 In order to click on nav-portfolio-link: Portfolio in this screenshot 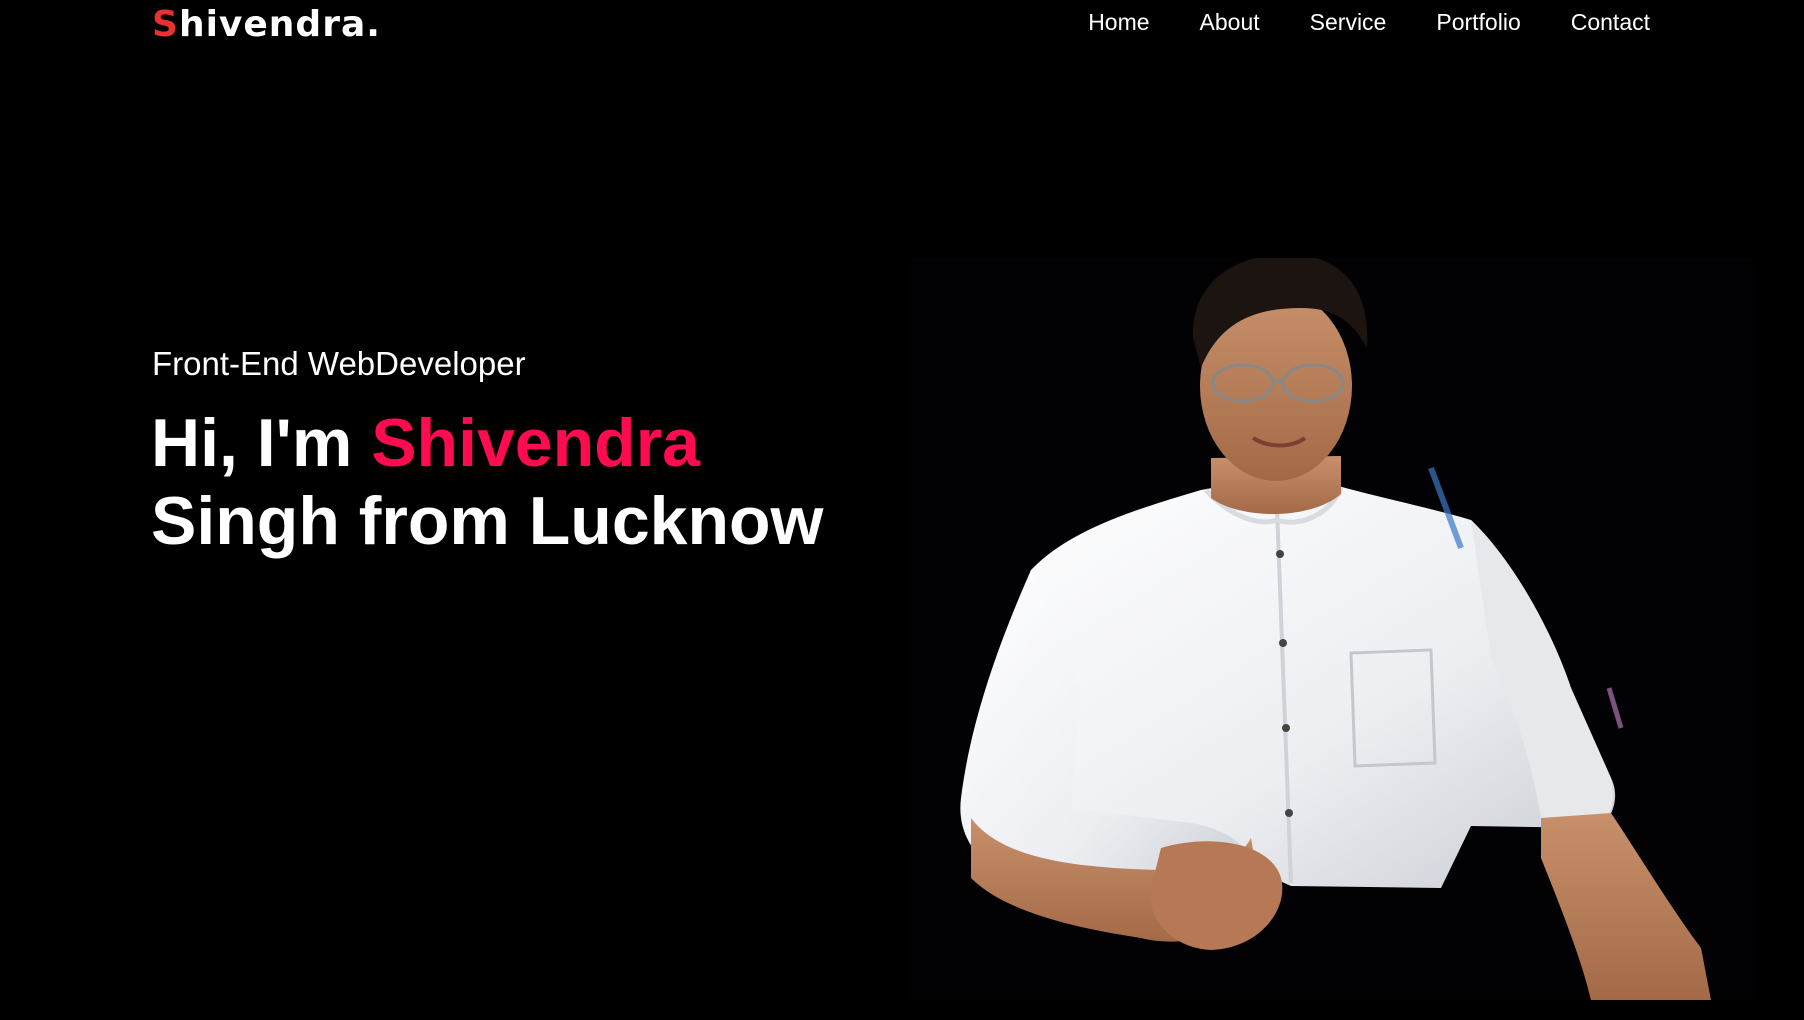, I will do `click(1478, 22)`.